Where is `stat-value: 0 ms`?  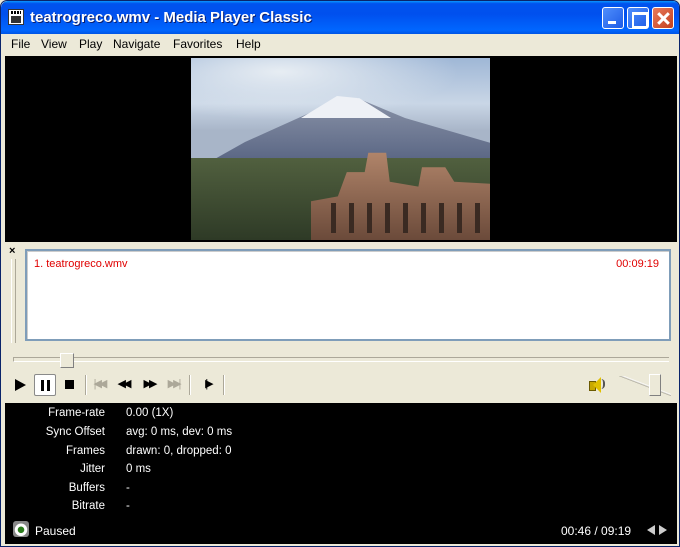
stat-value: 0 ms is located at coordinates (138, 469).